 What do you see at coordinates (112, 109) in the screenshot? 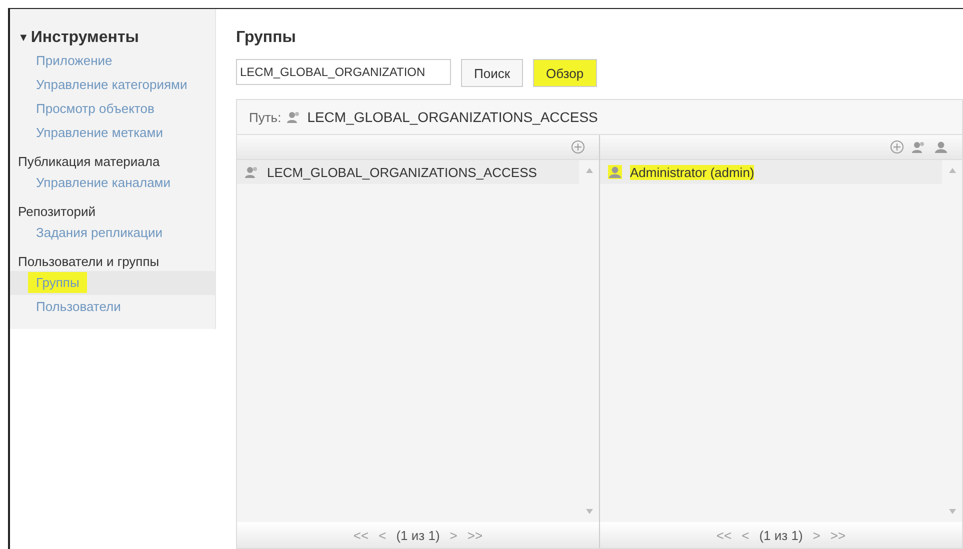
I see `sidebar-item: Просмотр объектов` at bounding box center [112, 109].